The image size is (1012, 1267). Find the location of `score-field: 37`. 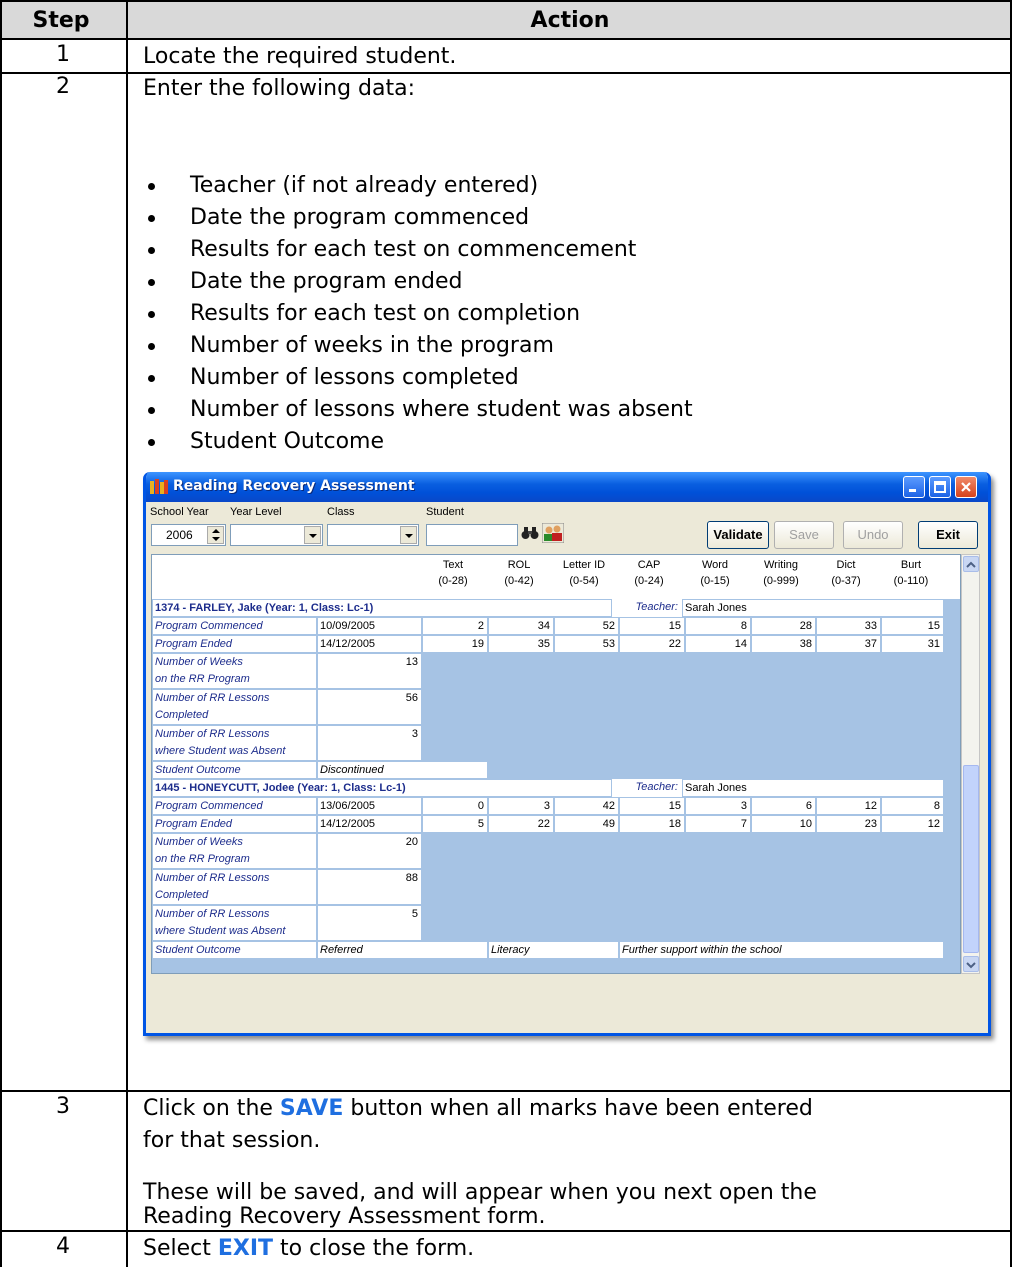

score-field: 37 is located at coordinates (848, 644).